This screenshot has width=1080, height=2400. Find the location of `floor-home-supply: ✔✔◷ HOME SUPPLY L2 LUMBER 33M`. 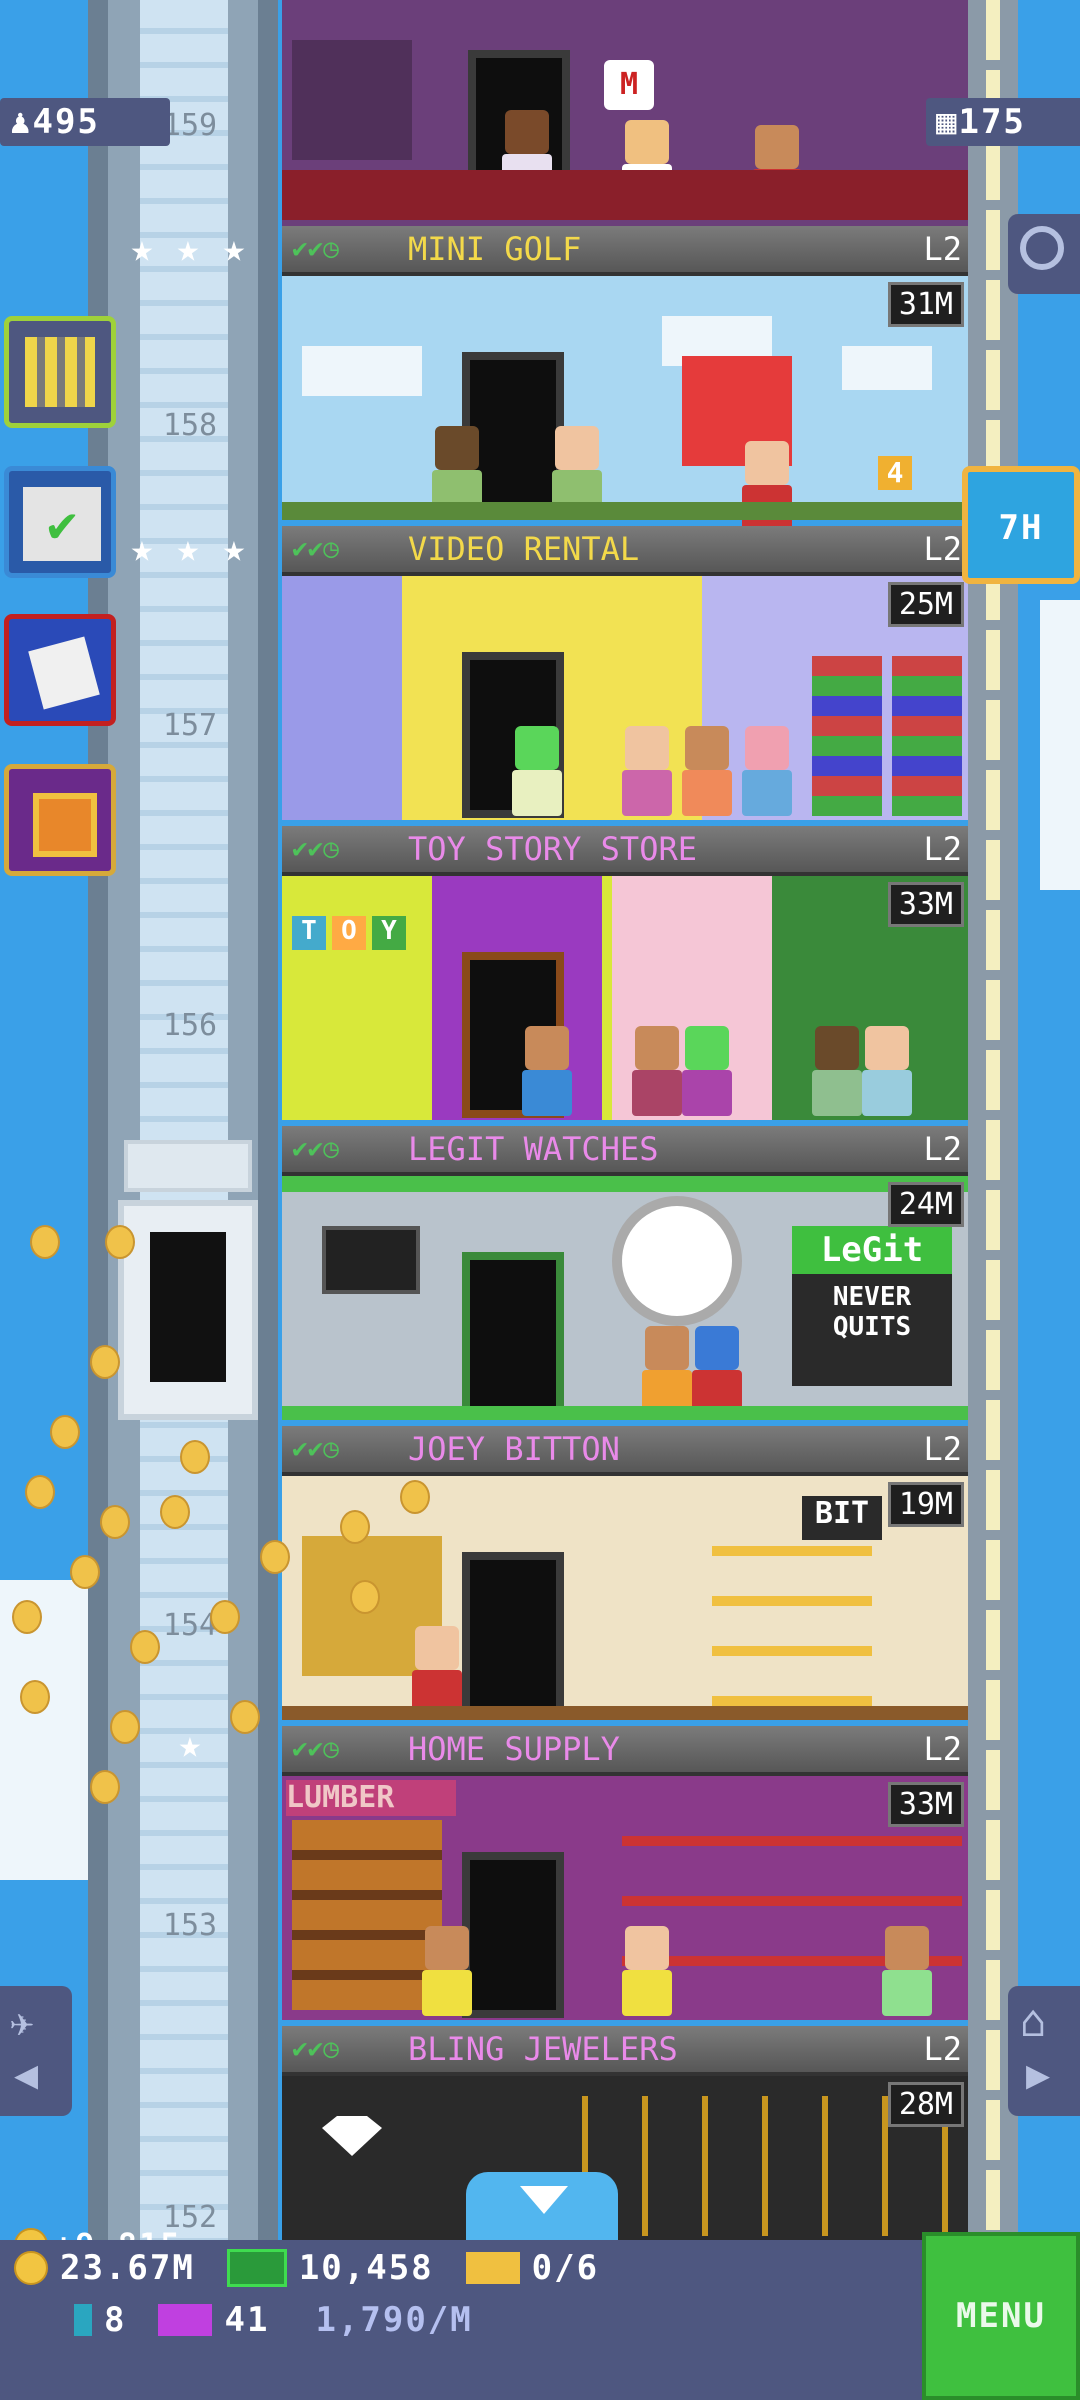

floor-home-supply: ✔✔◷ HOME SUPPLY L2 LUMBER 33M is located at coordinates (625, 1876).